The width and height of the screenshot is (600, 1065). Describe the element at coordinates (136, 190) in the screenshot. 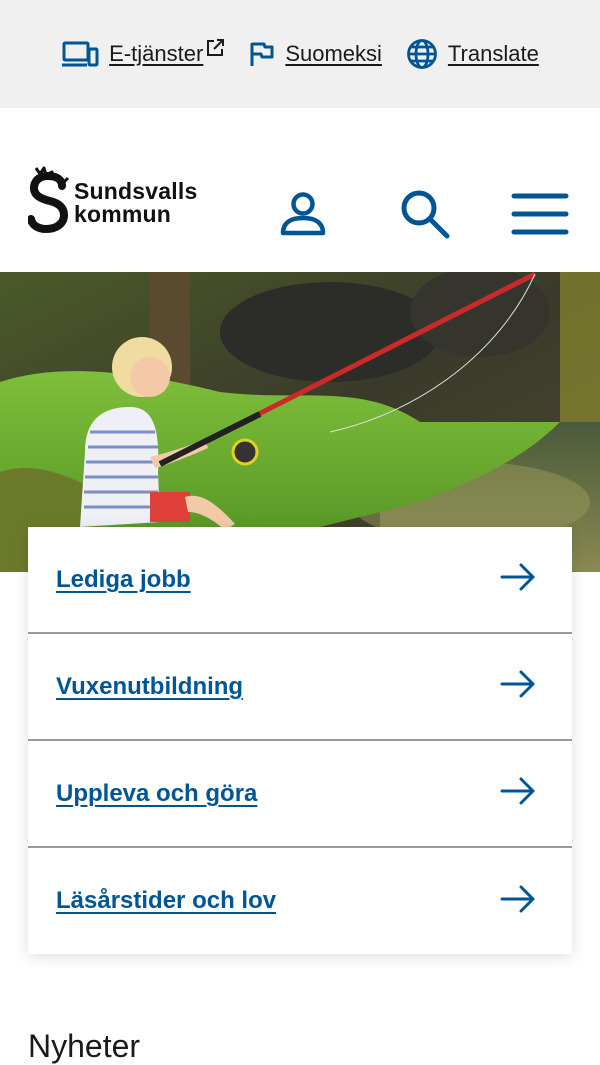

I see `logo-line-1: Sundsvalls` at that location.